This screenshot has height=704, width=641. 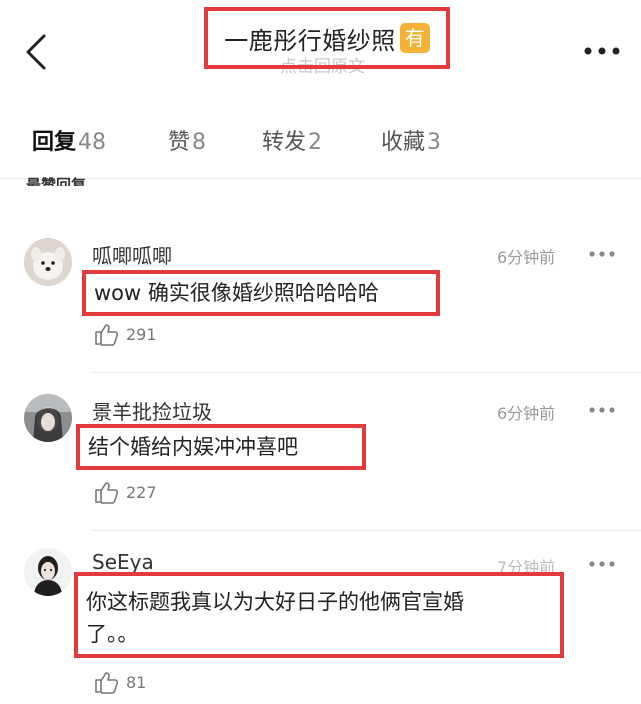 What do you see at coordinates (193, 447) in the screenshot?
I see `comment-text: 结个婚给内娱冲冲喜吧` at bounding box center [193, 447].